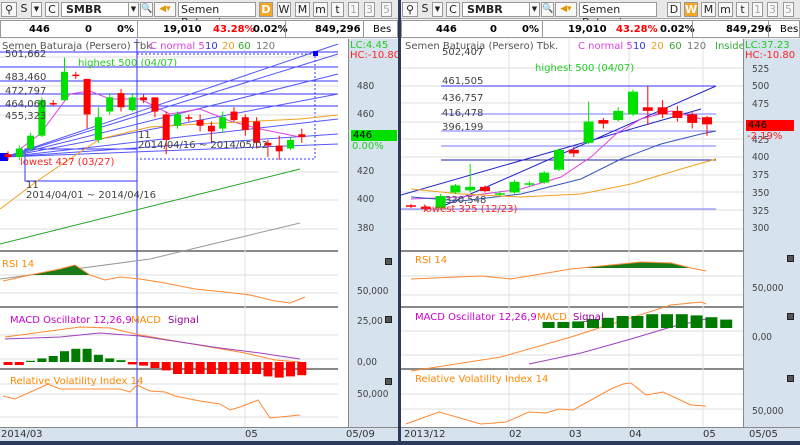  I want to click on range2-text: 2014/04/16 ~ 2014/05/02, so click(203, 145).